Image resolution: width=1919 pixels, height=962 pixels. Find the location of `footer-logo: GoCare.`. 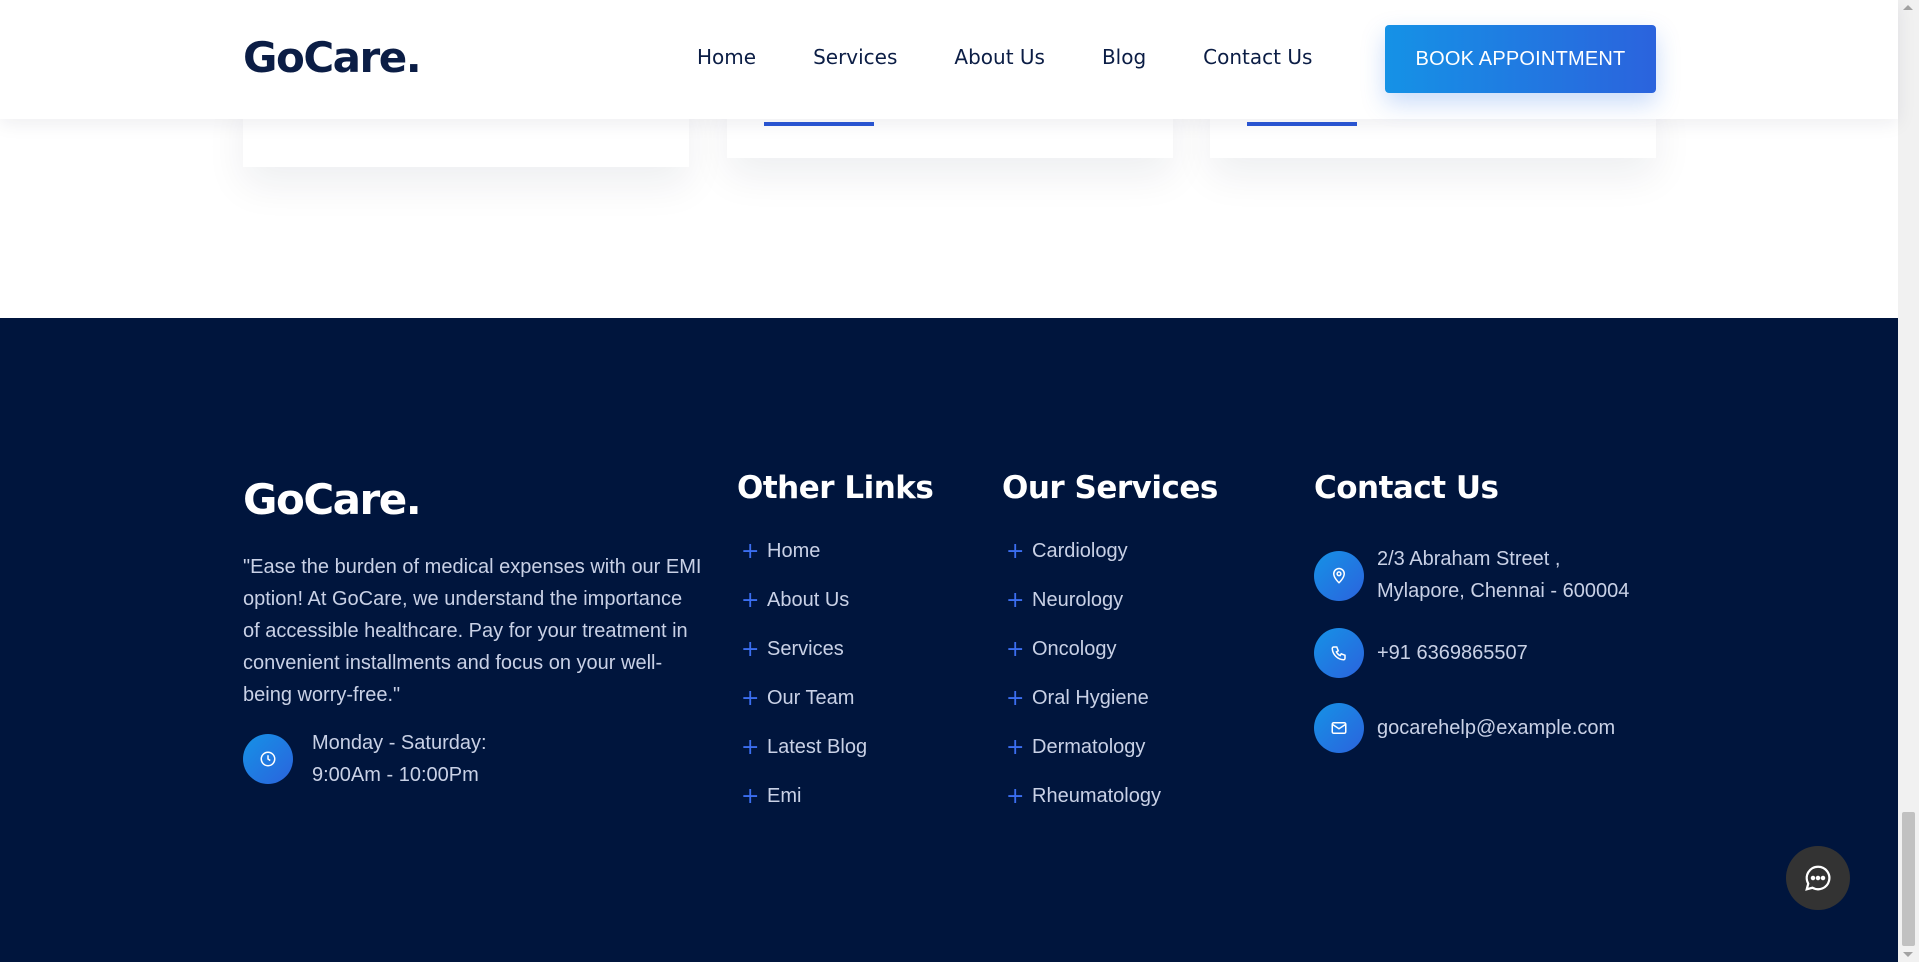

footer-logo: GoCare. is located at coordinates (332, 499).